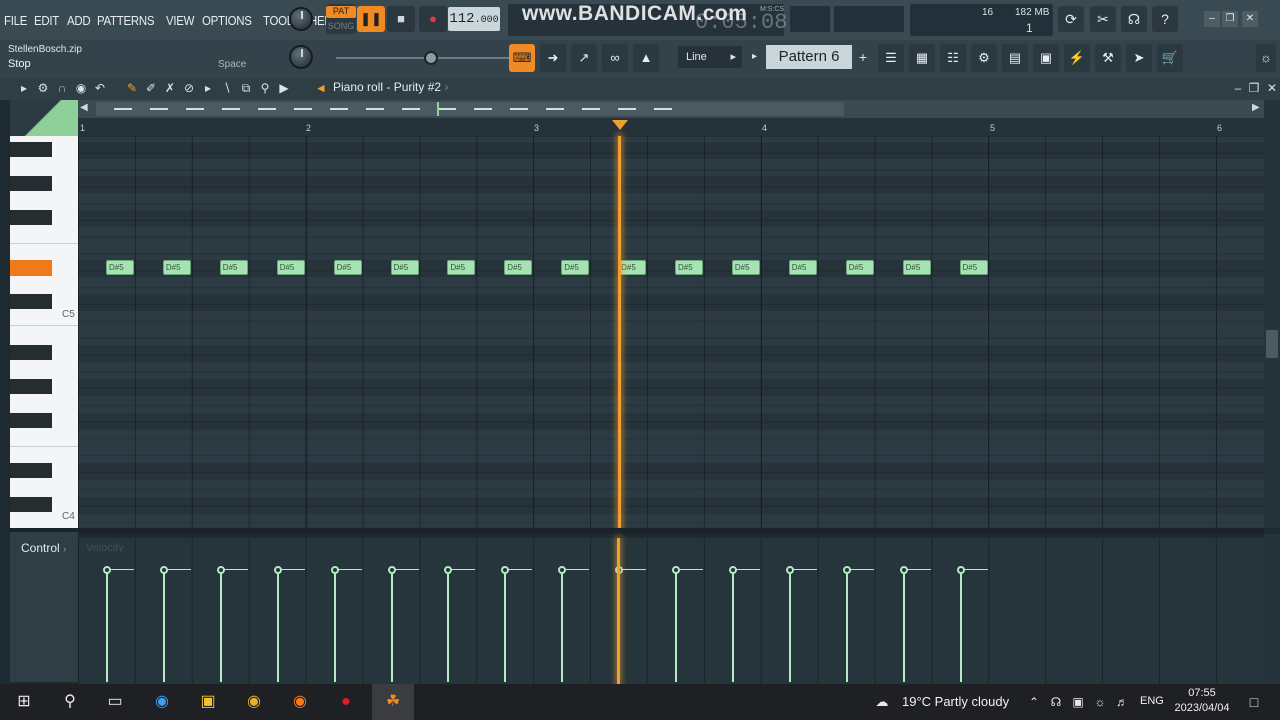 The image size is (1280, 720). Describe the element at coordinates (1254, 702) in the screenshot. I see `notification-icon: □` at that location.